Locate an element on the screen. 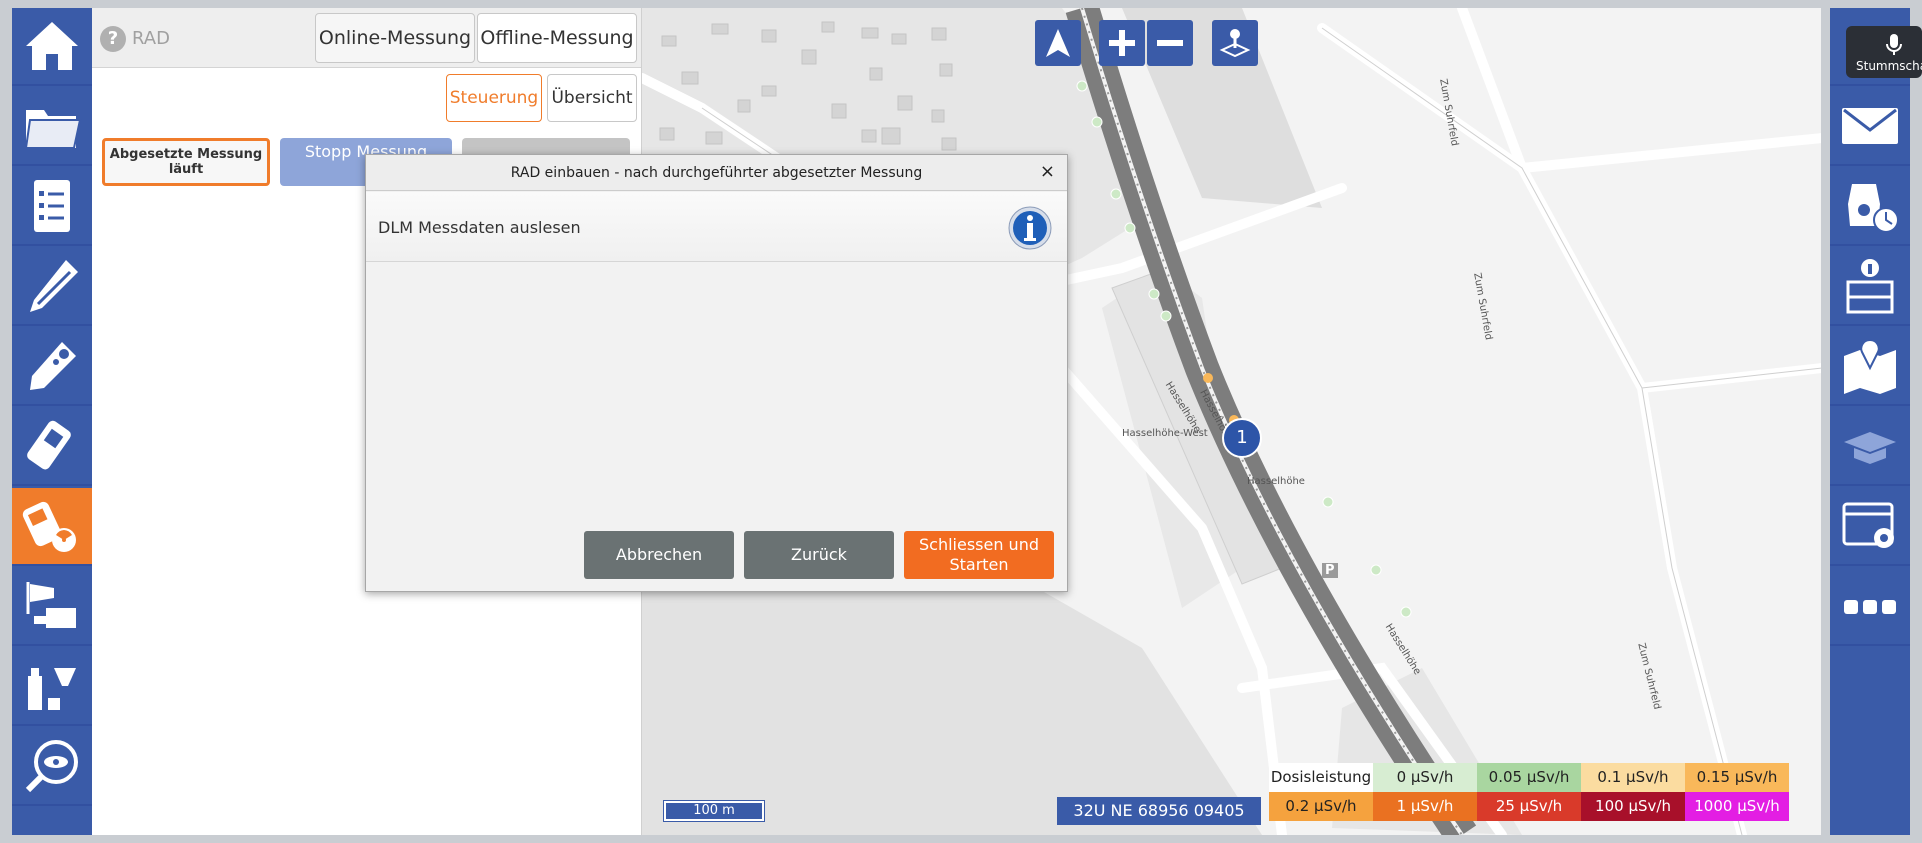 The image size is (1922, 843). panel-header: ? RAD Online-Messung Offline-Messung is located at coordinates (366, 38).